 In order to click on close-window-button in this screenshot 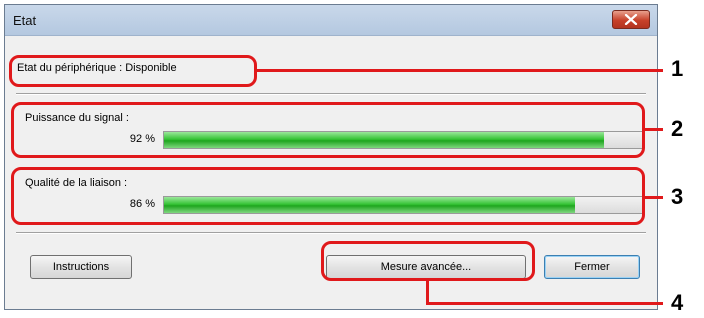, I will do `click(631, 19)`.